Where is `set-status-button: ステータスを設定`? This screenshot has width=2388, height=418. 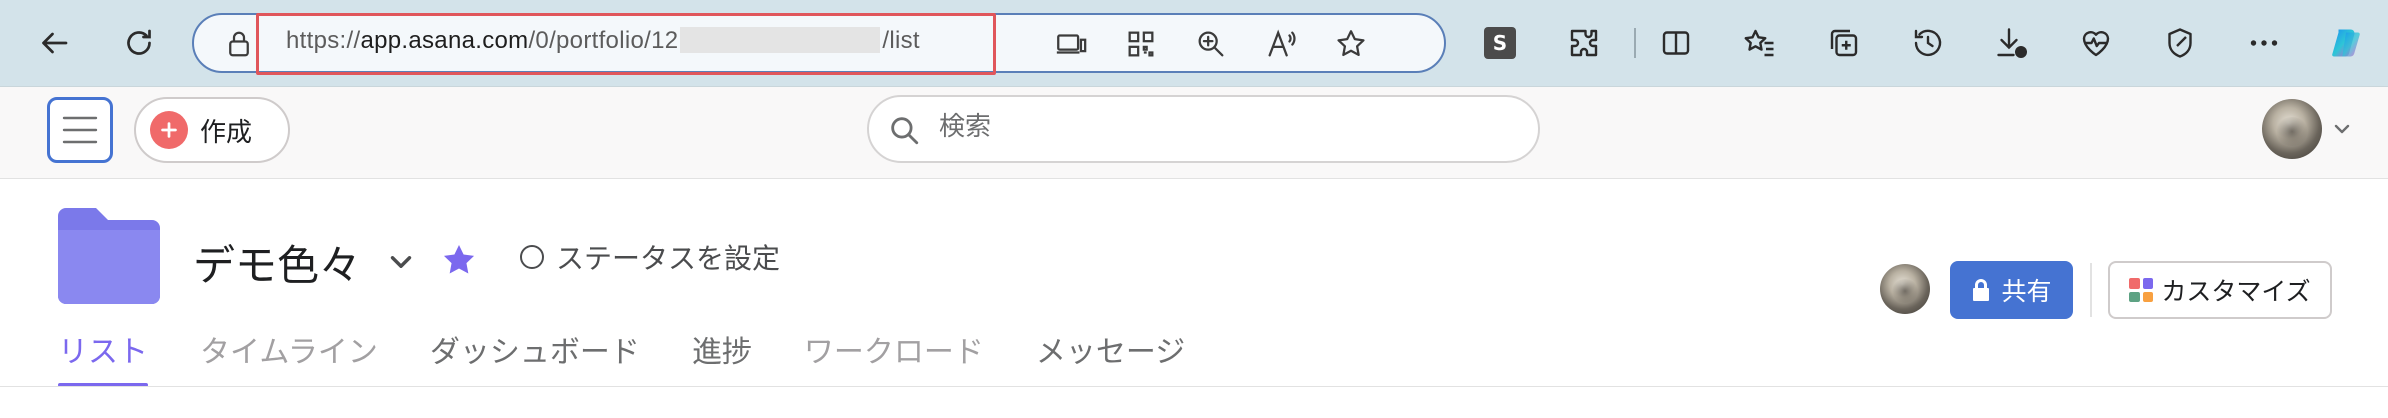 set-status-button: ステータスを設定 is located at coordinates (650, 257).